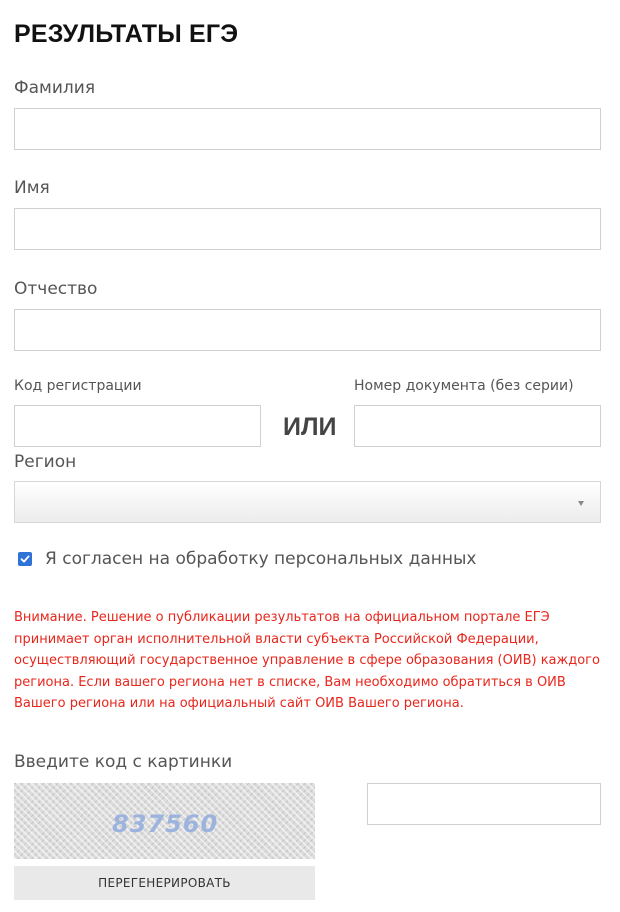  Describe the element at coordinates (164, 883) in the screenshot. I see `regenerate-button: ПЕРЕГЕНЕРИРОВАТЬ` at that location.